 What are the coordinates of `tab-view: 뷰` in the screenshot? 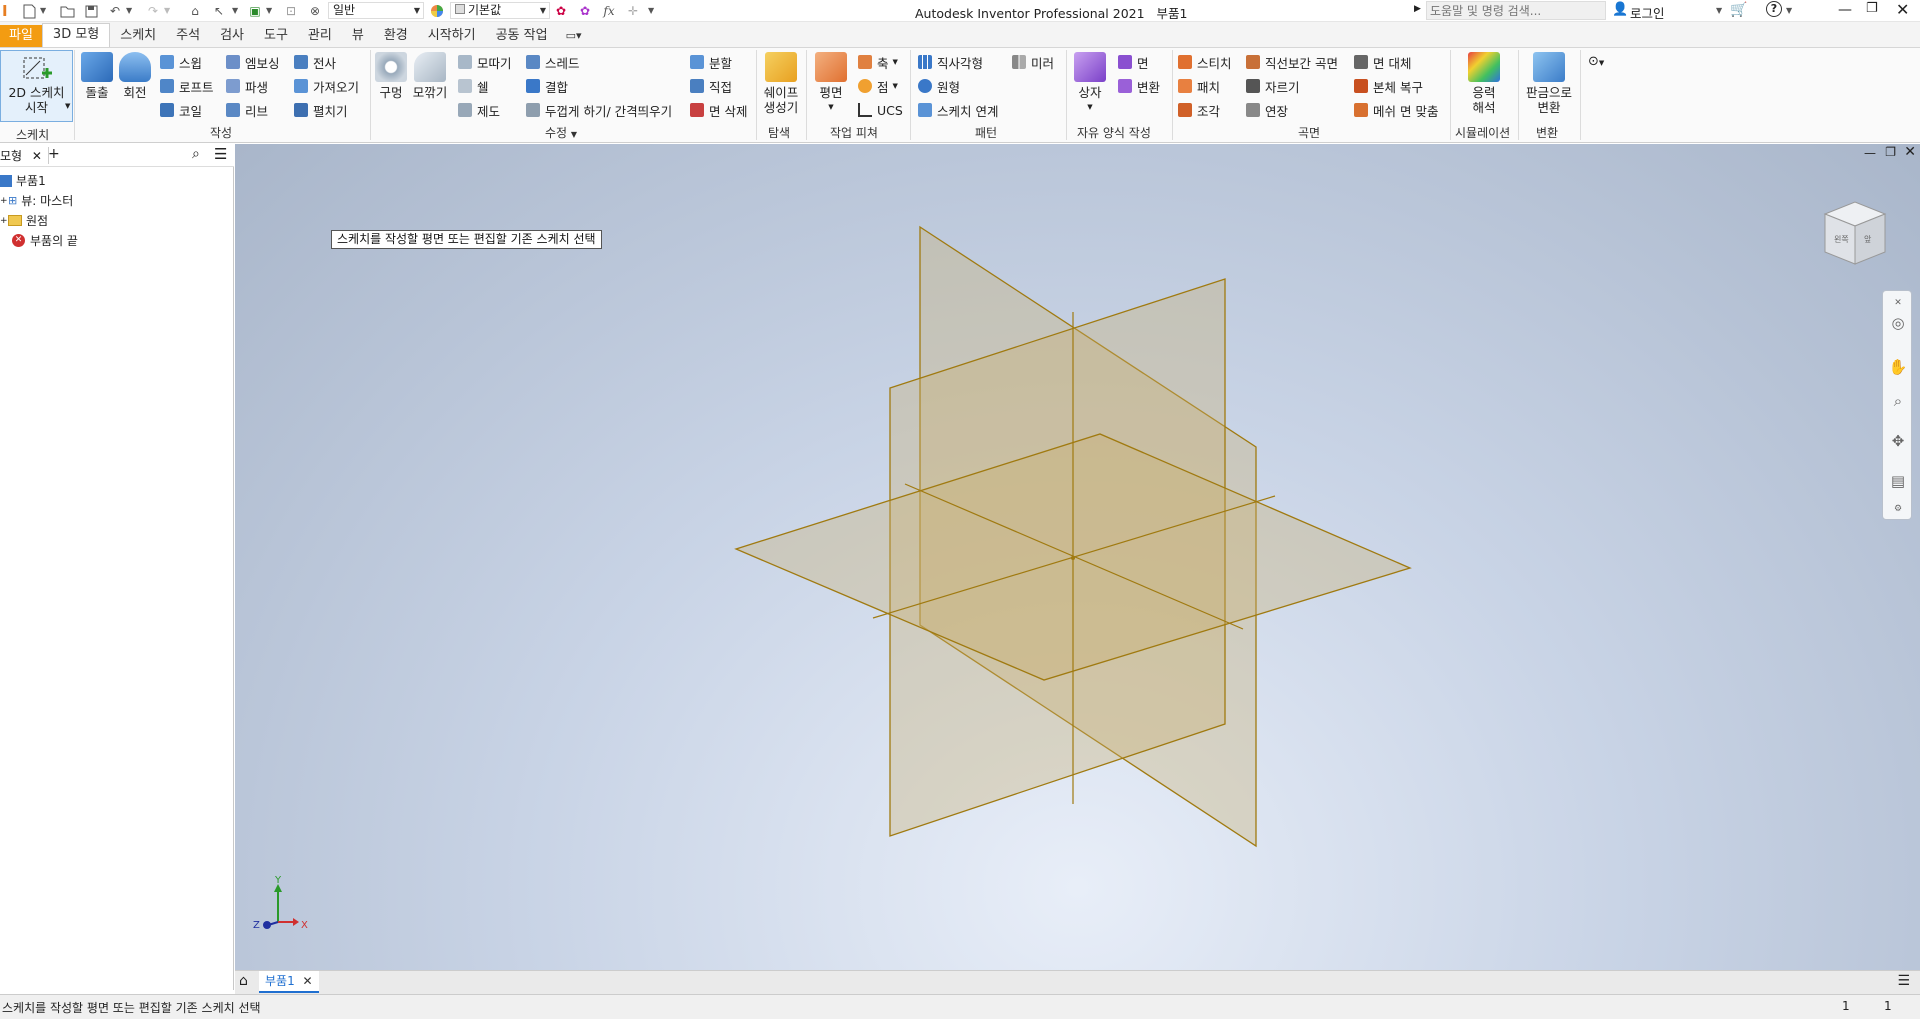 It's located at (358, 36).